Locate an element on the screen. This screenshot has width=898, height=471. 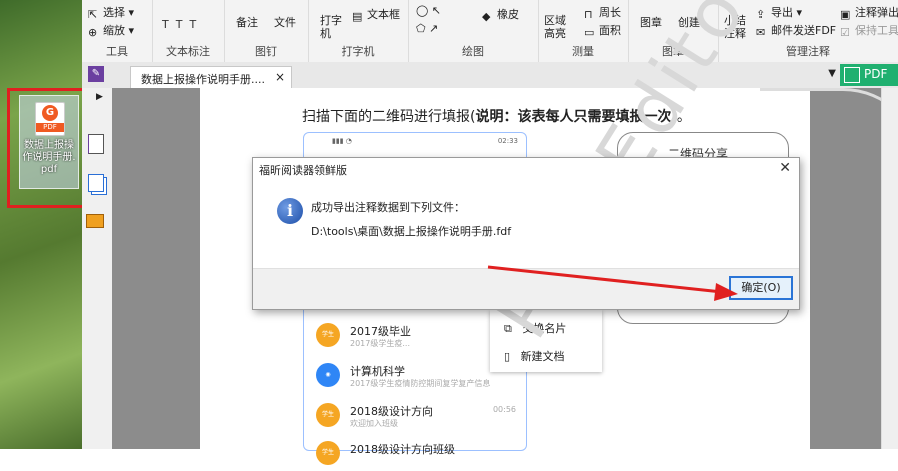
list-item-time: 00:56 is located at coordinates (504, 409).